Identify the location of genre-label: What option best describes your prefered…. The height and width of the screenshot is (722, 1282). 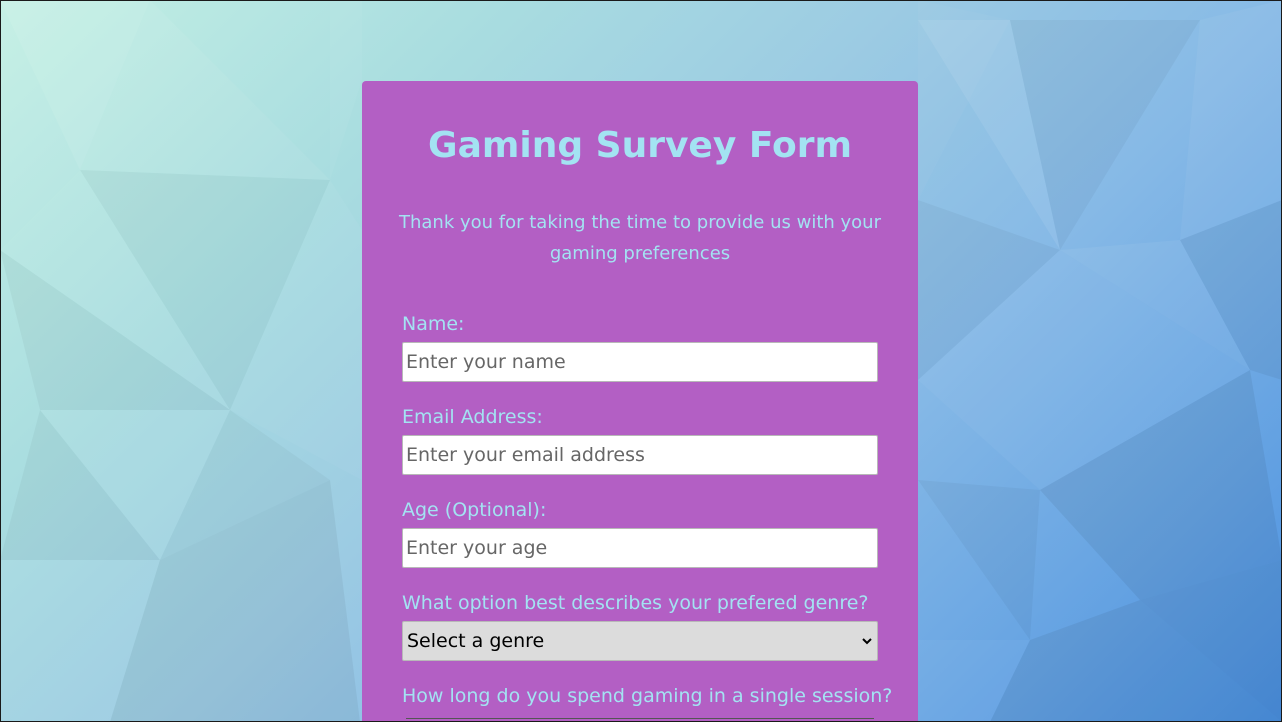
(635, 603).